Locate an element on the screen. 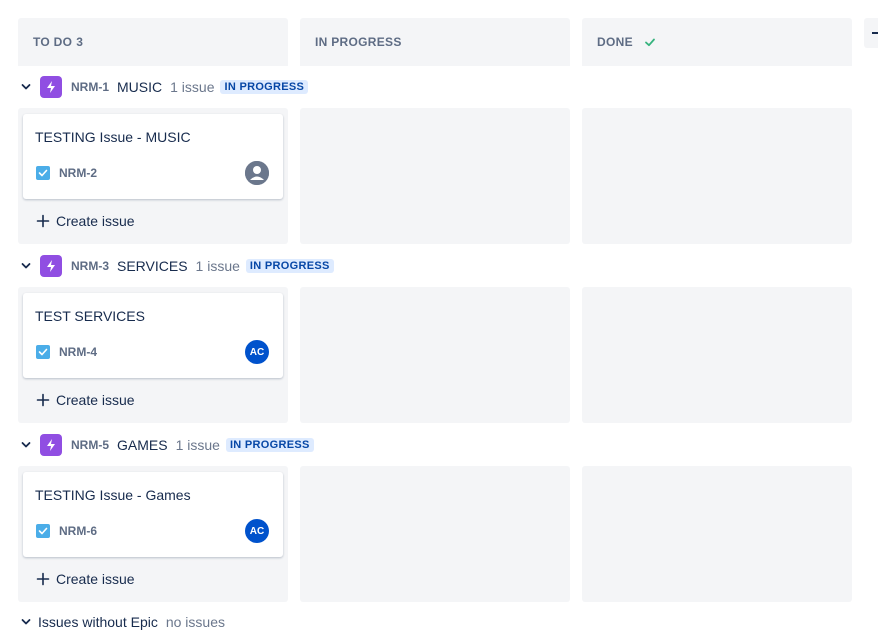 The image size is (878, 630). column-label: DONE is located at coordinates (615, 42).